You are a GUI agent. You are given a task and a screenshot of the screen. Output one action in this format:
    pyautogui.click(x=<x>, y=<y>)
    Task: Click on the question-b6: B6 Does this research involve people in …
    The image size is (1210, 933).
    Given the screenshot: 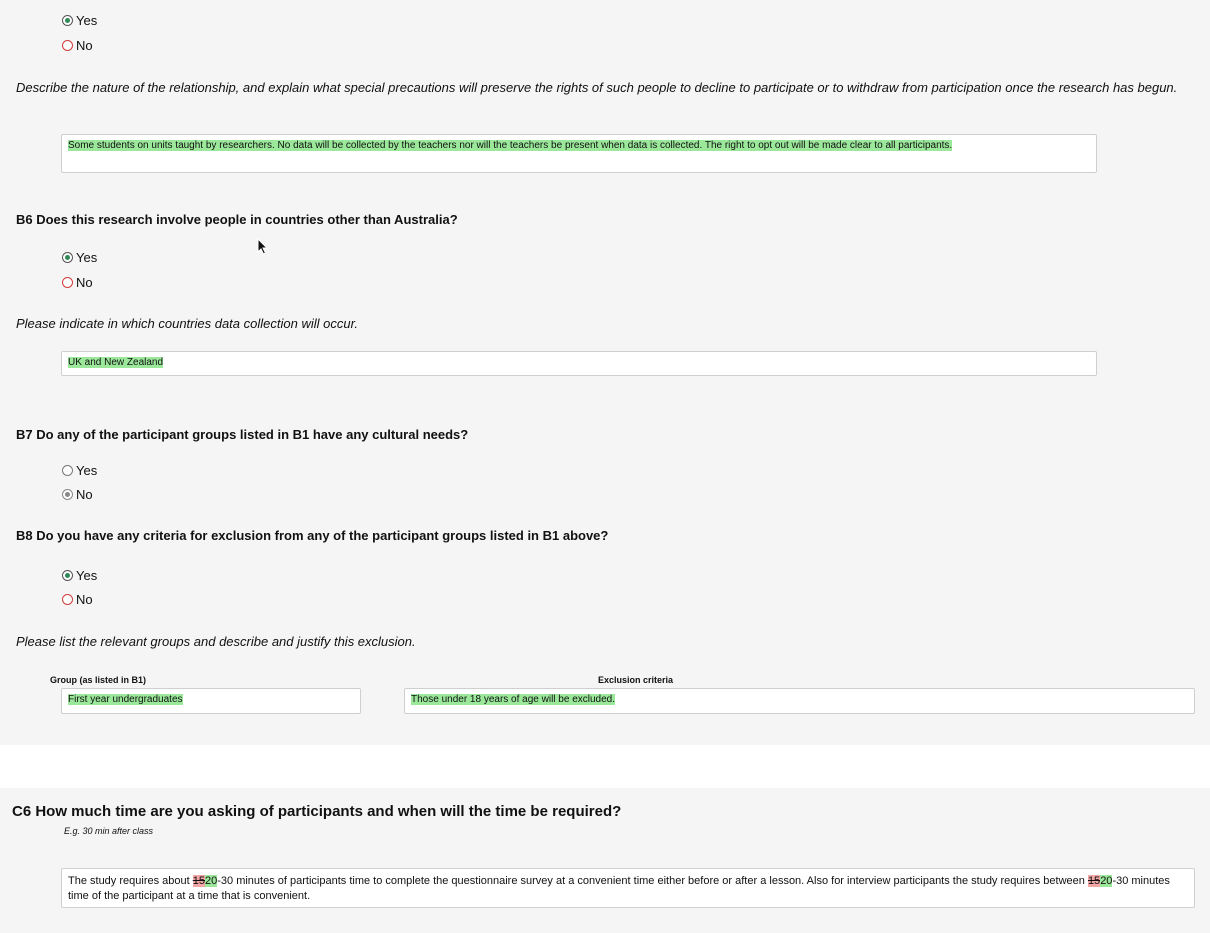 What is the action you would take?
    pyautogui.click(x=237, y=219)
    